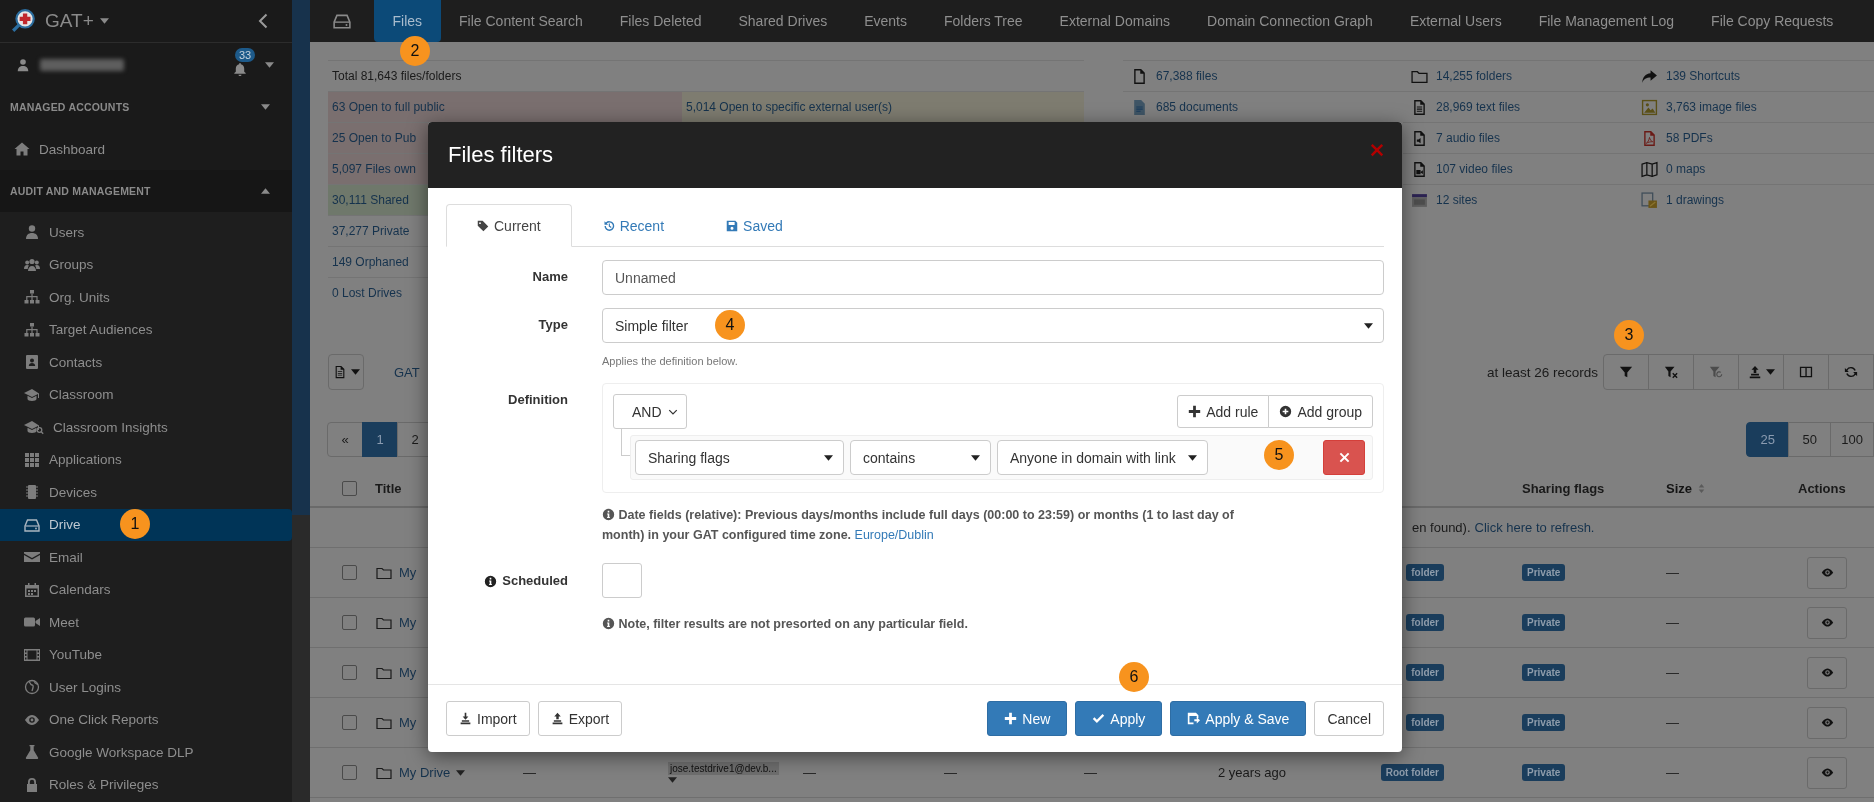  I want to click on menu-item: Classroom, so click(146, 394).